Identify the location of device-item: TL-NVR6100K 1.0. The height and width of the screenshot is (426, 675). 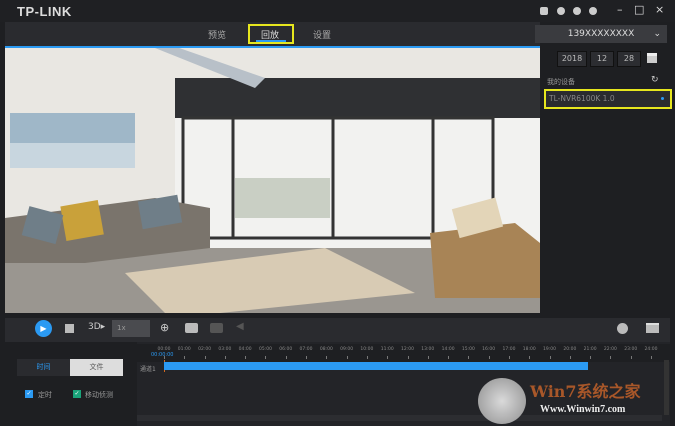
(608, 99).